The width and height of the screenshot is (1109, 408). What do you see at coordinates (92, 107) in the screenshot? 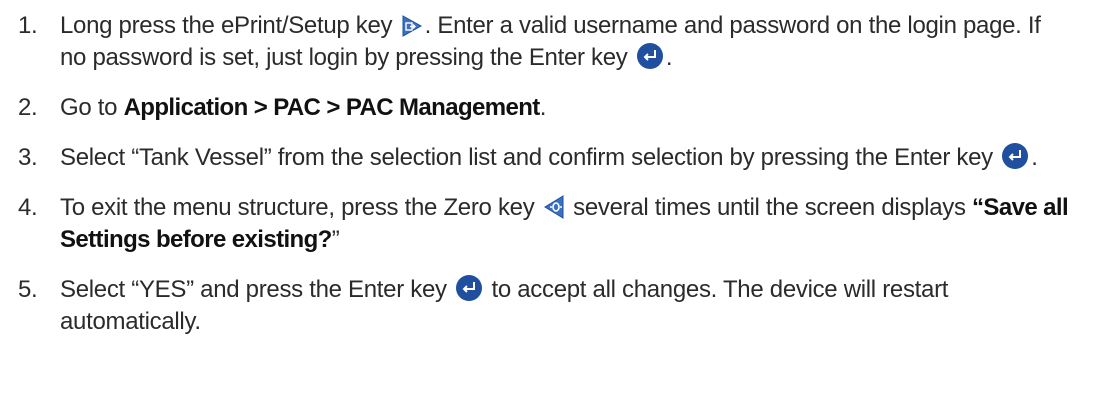
I see `step-text: Go to` at bounding box center [92, 107].